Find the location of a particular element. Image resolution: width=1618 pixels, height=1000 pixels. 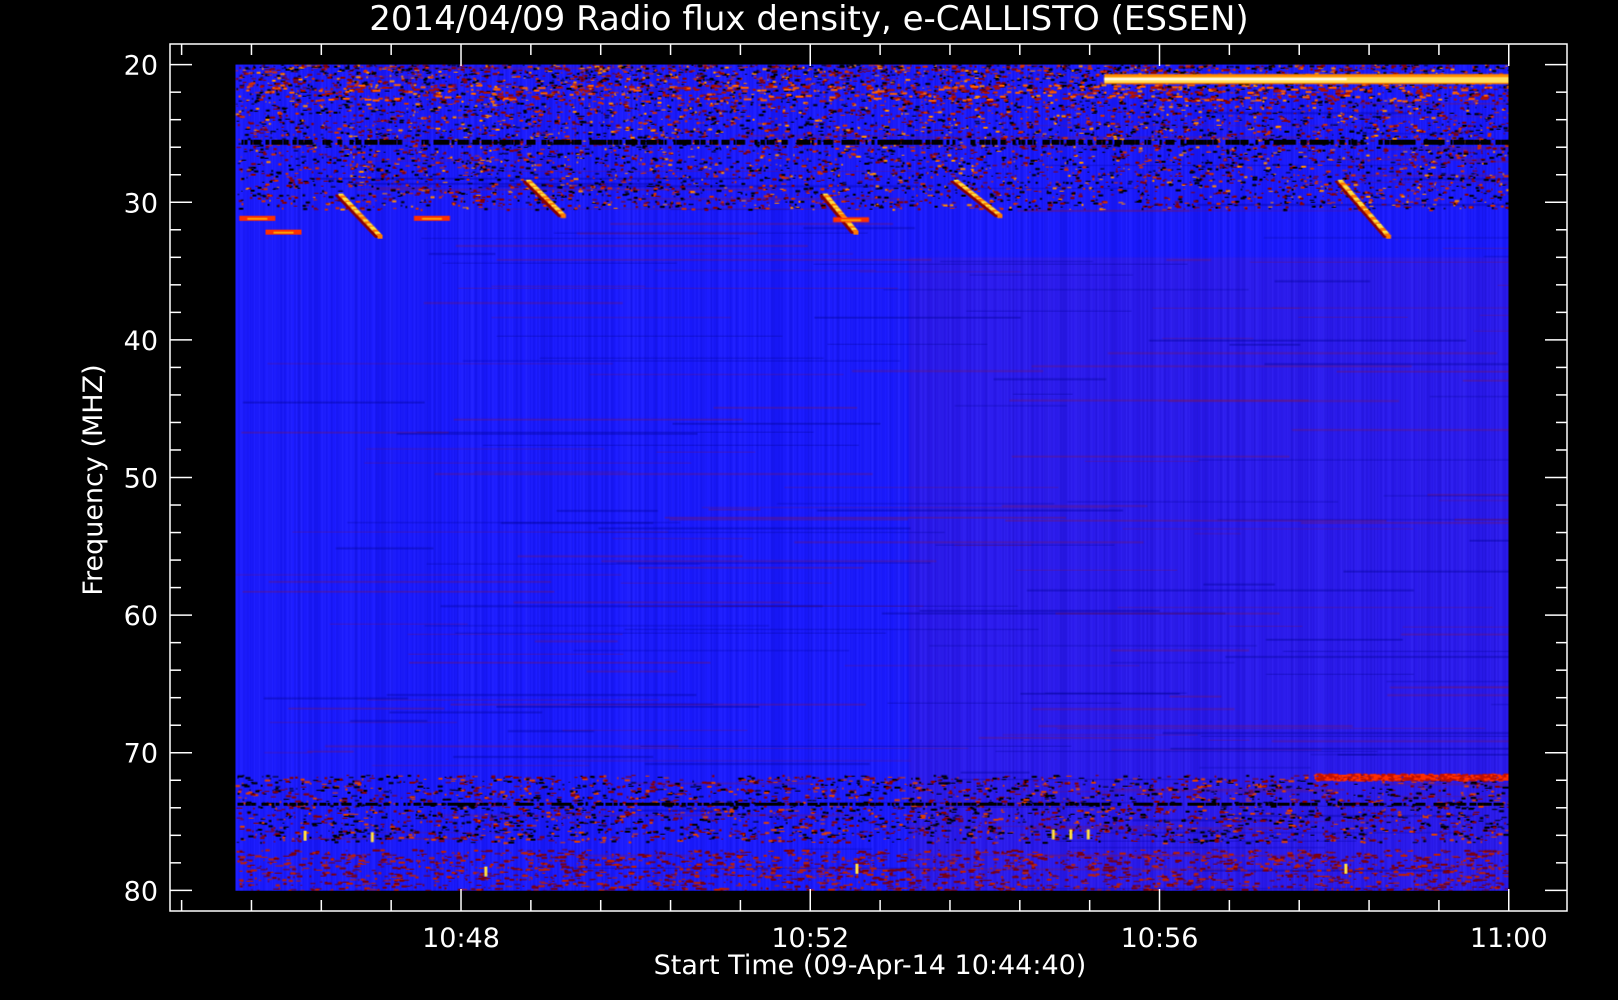

y-tick-label: 60 is located at coordinates (141, 616).